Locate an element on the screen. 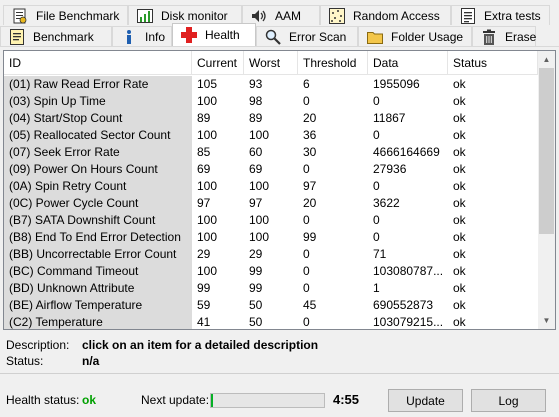 The width and height of the screenshot is (559, 417). status-value: n/a is located at coordinates (91, 361).